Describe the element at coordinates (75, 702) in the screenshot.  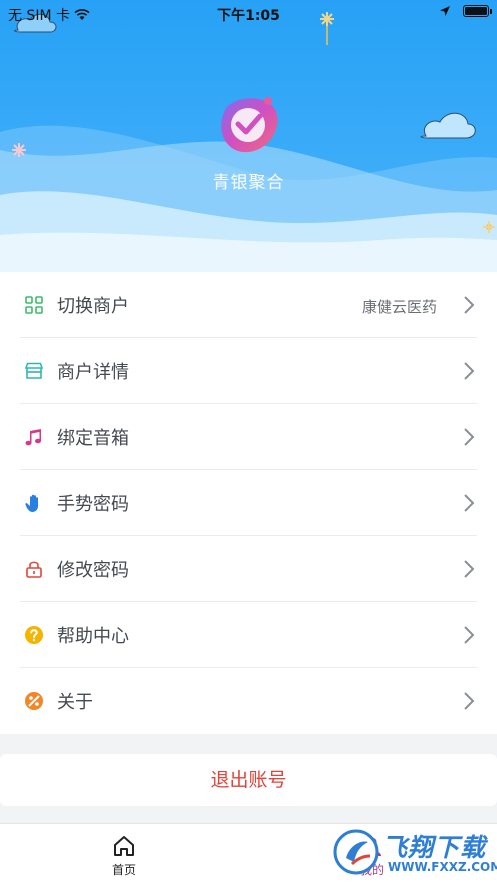
I see `menu-item-label: 关于` at that location.